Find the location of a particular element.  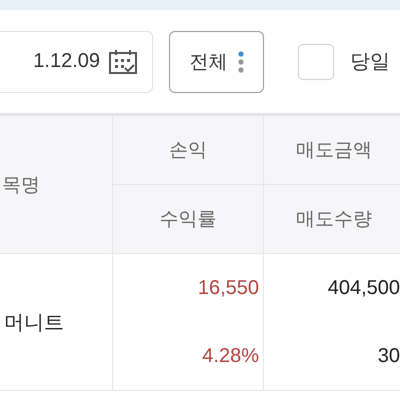

column-header: 손익 is located at coordinates (188, 150).